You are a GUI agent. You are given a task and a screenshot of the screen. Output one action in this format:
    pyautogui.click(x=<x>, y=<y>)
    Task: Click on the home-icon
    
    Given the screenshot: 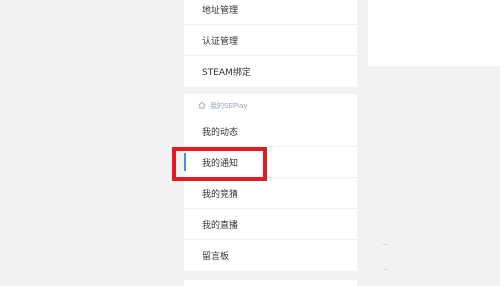 What is the action you would take?
    pyautogui.click(x=204, y=106)
    